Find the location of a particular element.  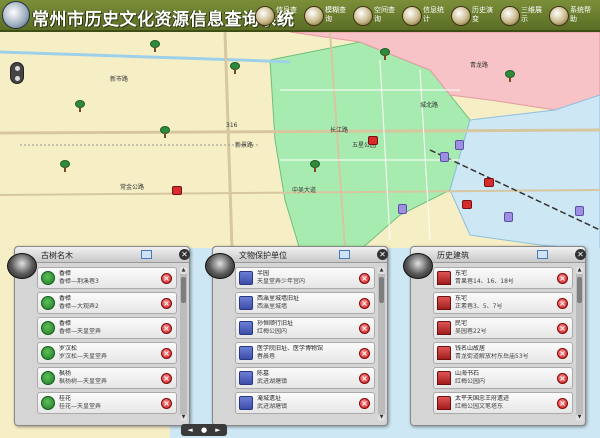

list-item: 淹城遗址 武进湖塘镇 × is located at coordinates (305, 403).